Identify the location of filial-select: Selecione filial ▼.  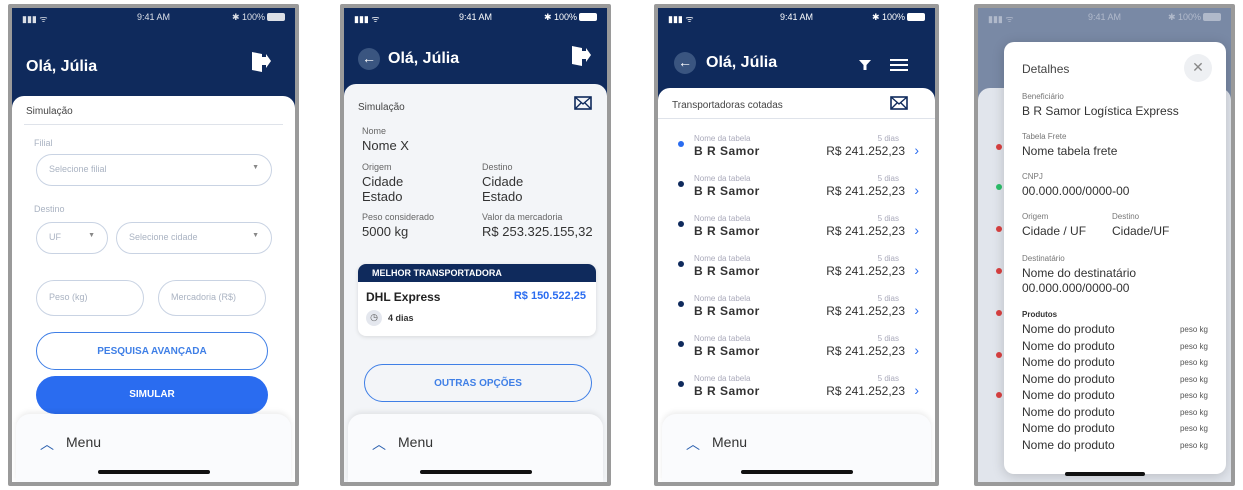
(154, 170).